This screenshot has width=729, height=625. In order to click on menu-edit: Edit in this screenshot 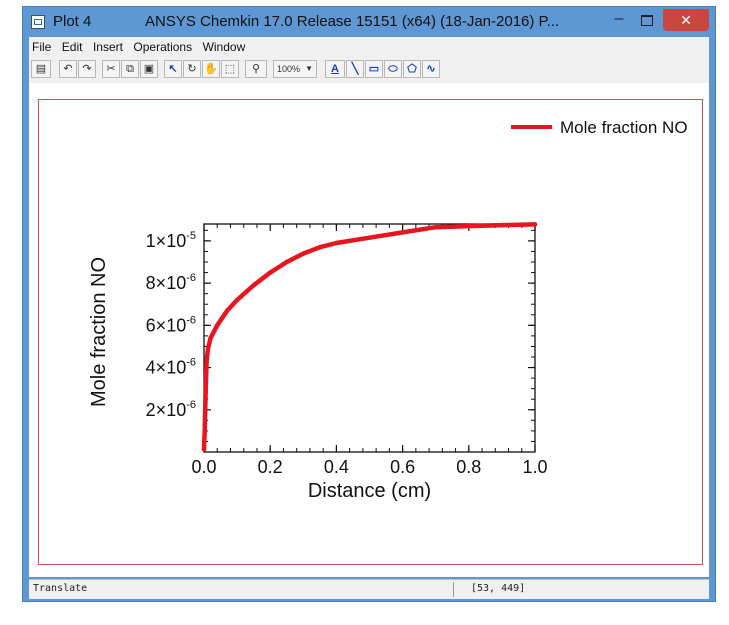, I will do `click(72, 47)`.